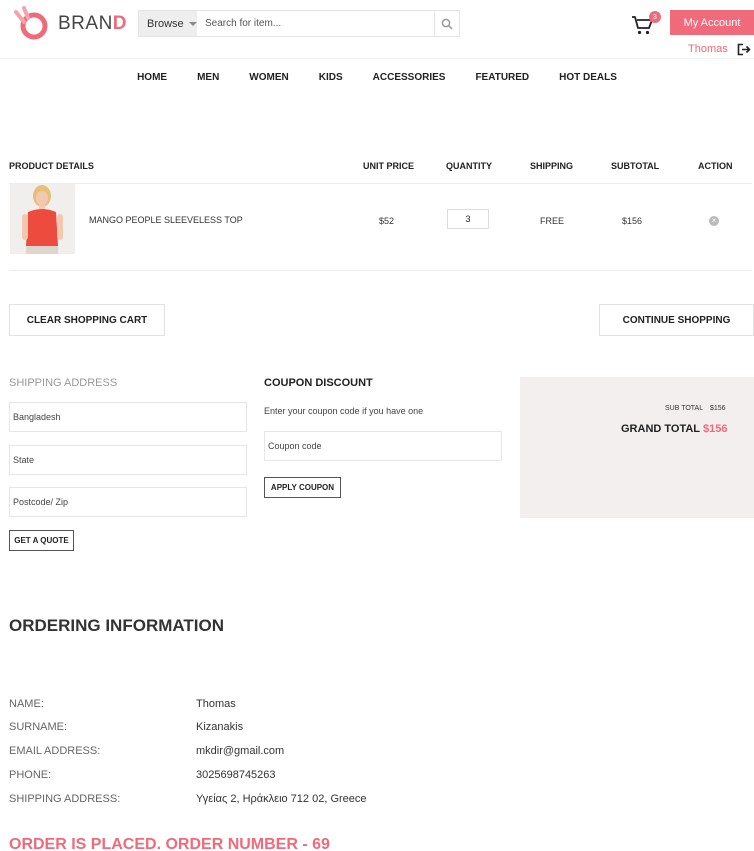 This screenshot has width=754, height=851. I want to click on info-value-name: Thomas, so click(216, 704).